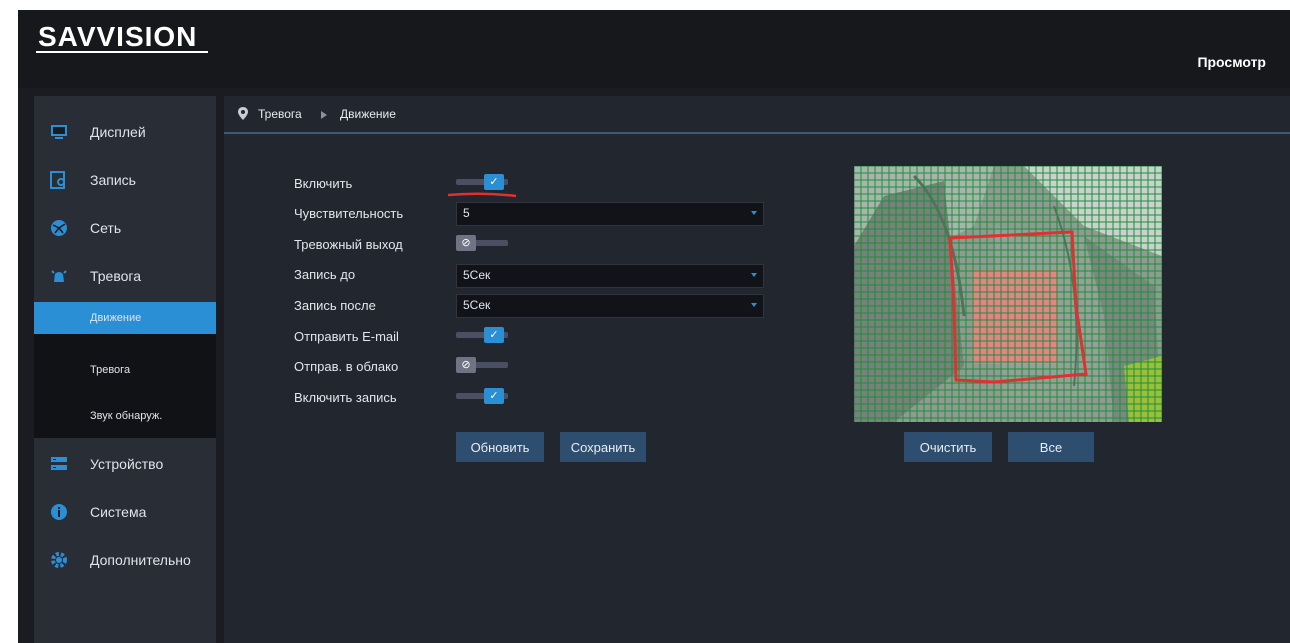 The height and width of the screenshot is (643, 1290). Describe the element at coordinates (125, 228) in the screenshot. I see `sidebar-item-network: Сеть` at that location.